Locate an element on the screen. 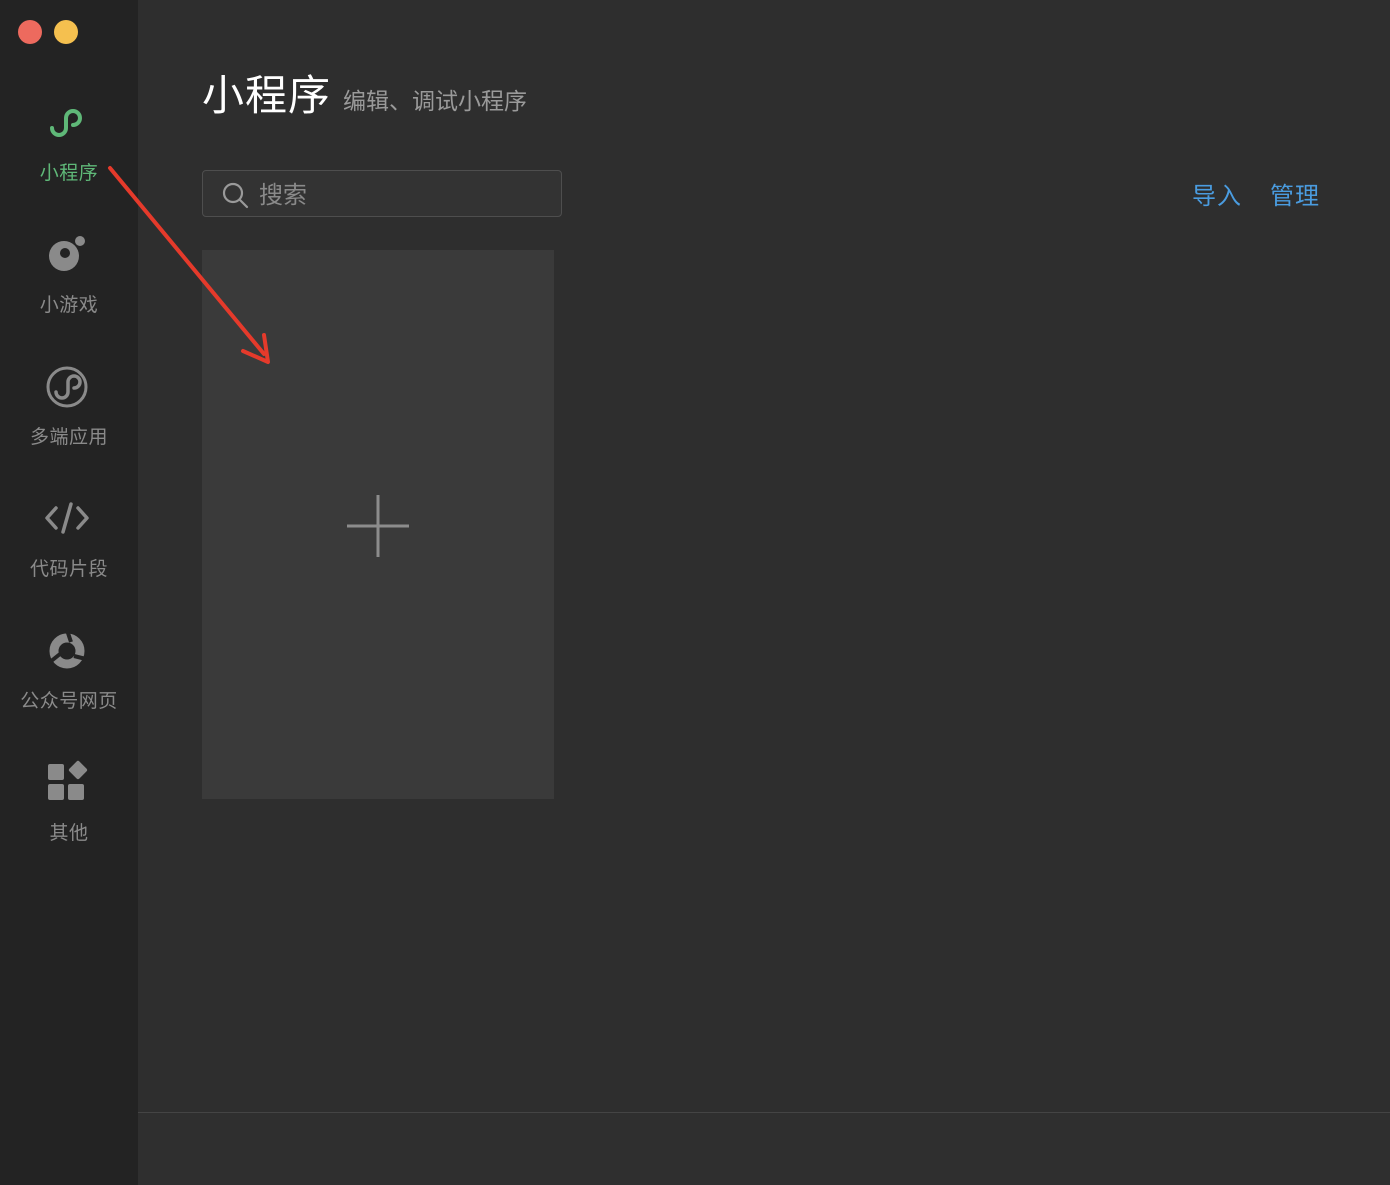 Image resolution: width=1390 pixels, height=1185 pixels. minigame-icon is located at coordinates (67, 253).